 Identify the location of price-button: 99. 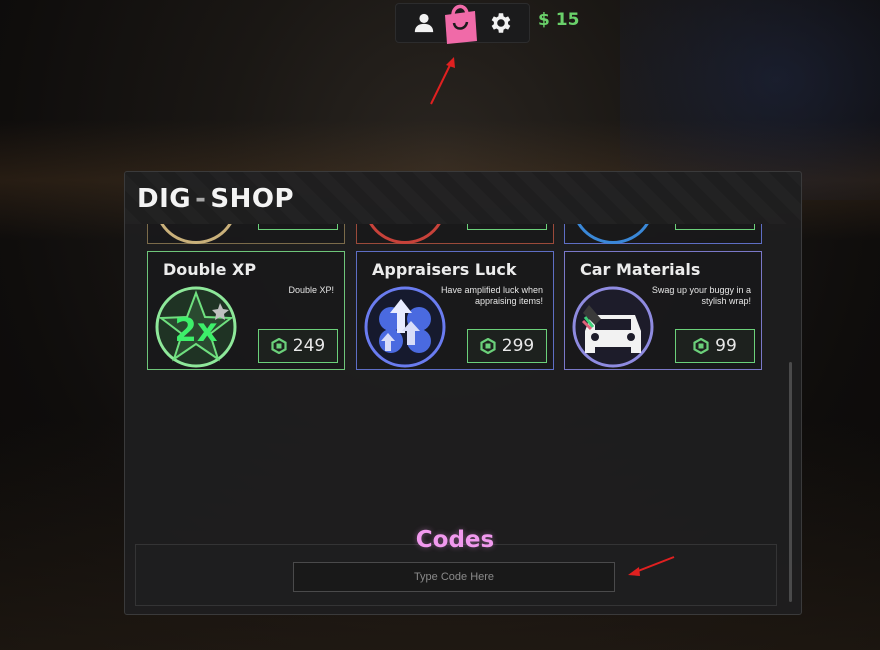
(715, 346).